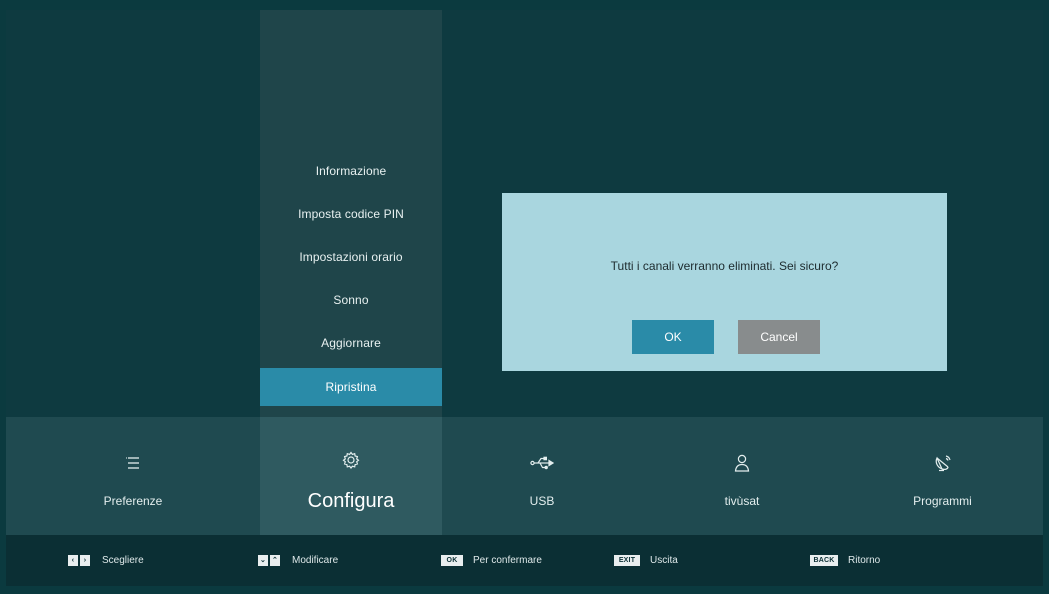 The height and width of the screenshot is (594, 1049). What do you see at coordinates (133, 476) in the screenshot?
I see `category-preferenze: Preferenze` at bounding box center [133, 476].